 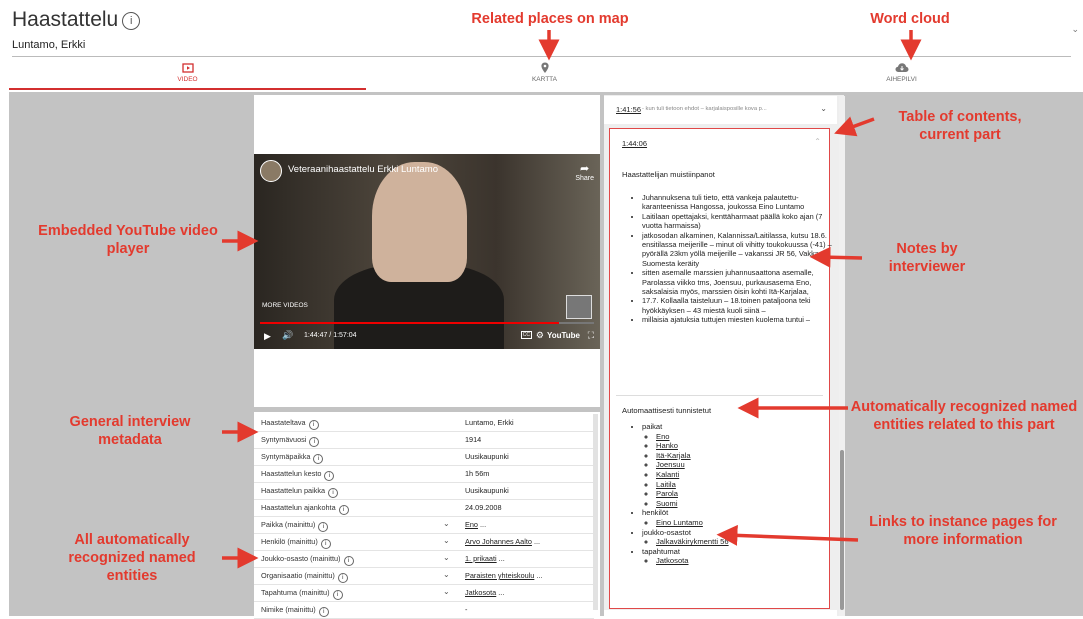 I want to click on youtube-logo: YouTube, so click(x=563, y=335).